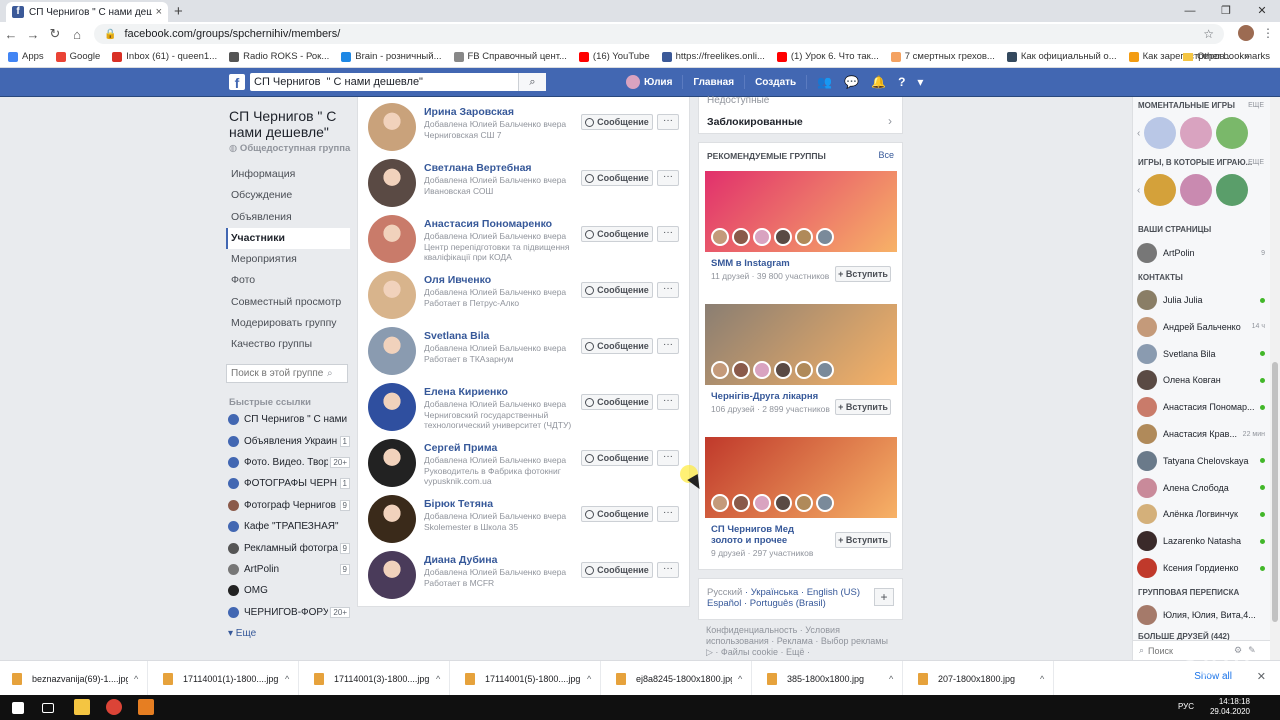 Image resolution: width=1280 pixels, height=720 pixels. What do you see at coordinates (766, 535) in the screenshot?
I see `group-name: СП Чернигов Мед золото и прочее` at bounding box center [766, 535].